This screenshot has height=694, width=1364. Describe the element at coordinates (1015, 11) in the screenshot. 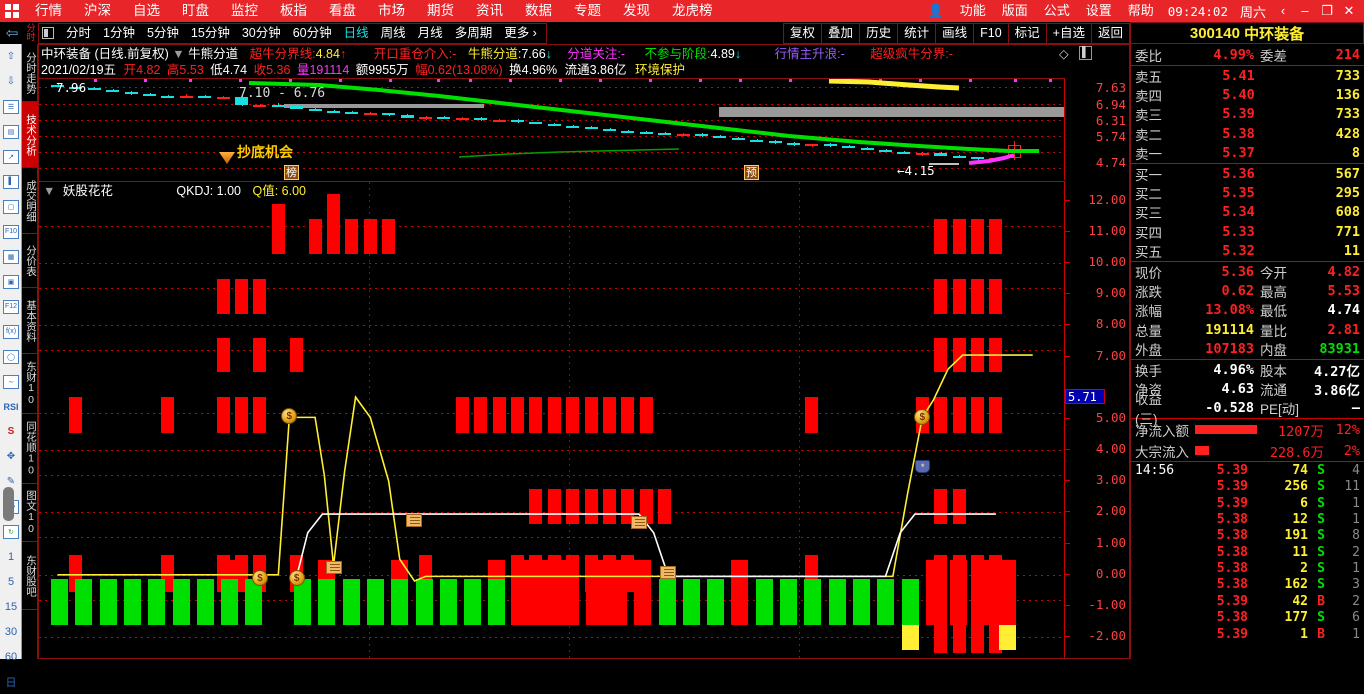

I see `menu-item-banmian: 版面` at that location.